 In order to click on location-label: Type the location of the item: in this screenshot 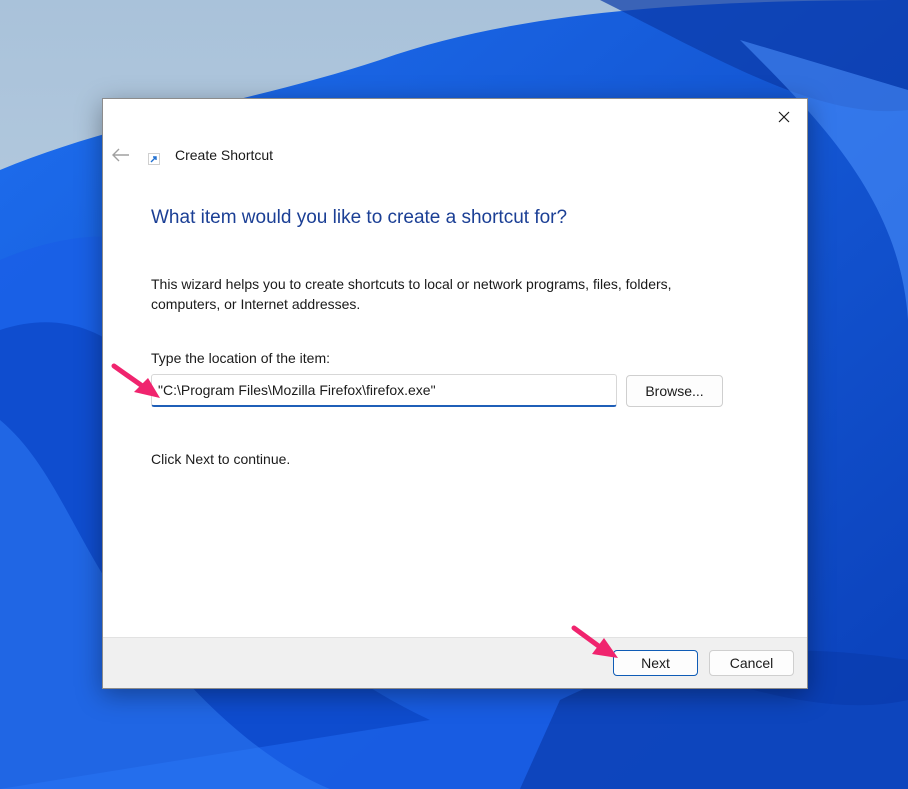, I will do `click(240, 358)`.